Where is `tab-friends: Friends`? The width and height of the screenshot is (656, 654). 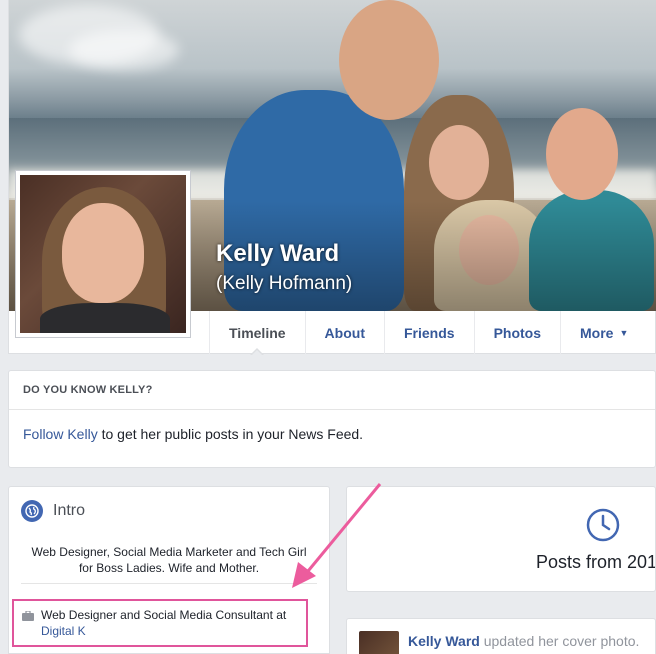 tab-friends: Friends is located at coordinates (428, 332).